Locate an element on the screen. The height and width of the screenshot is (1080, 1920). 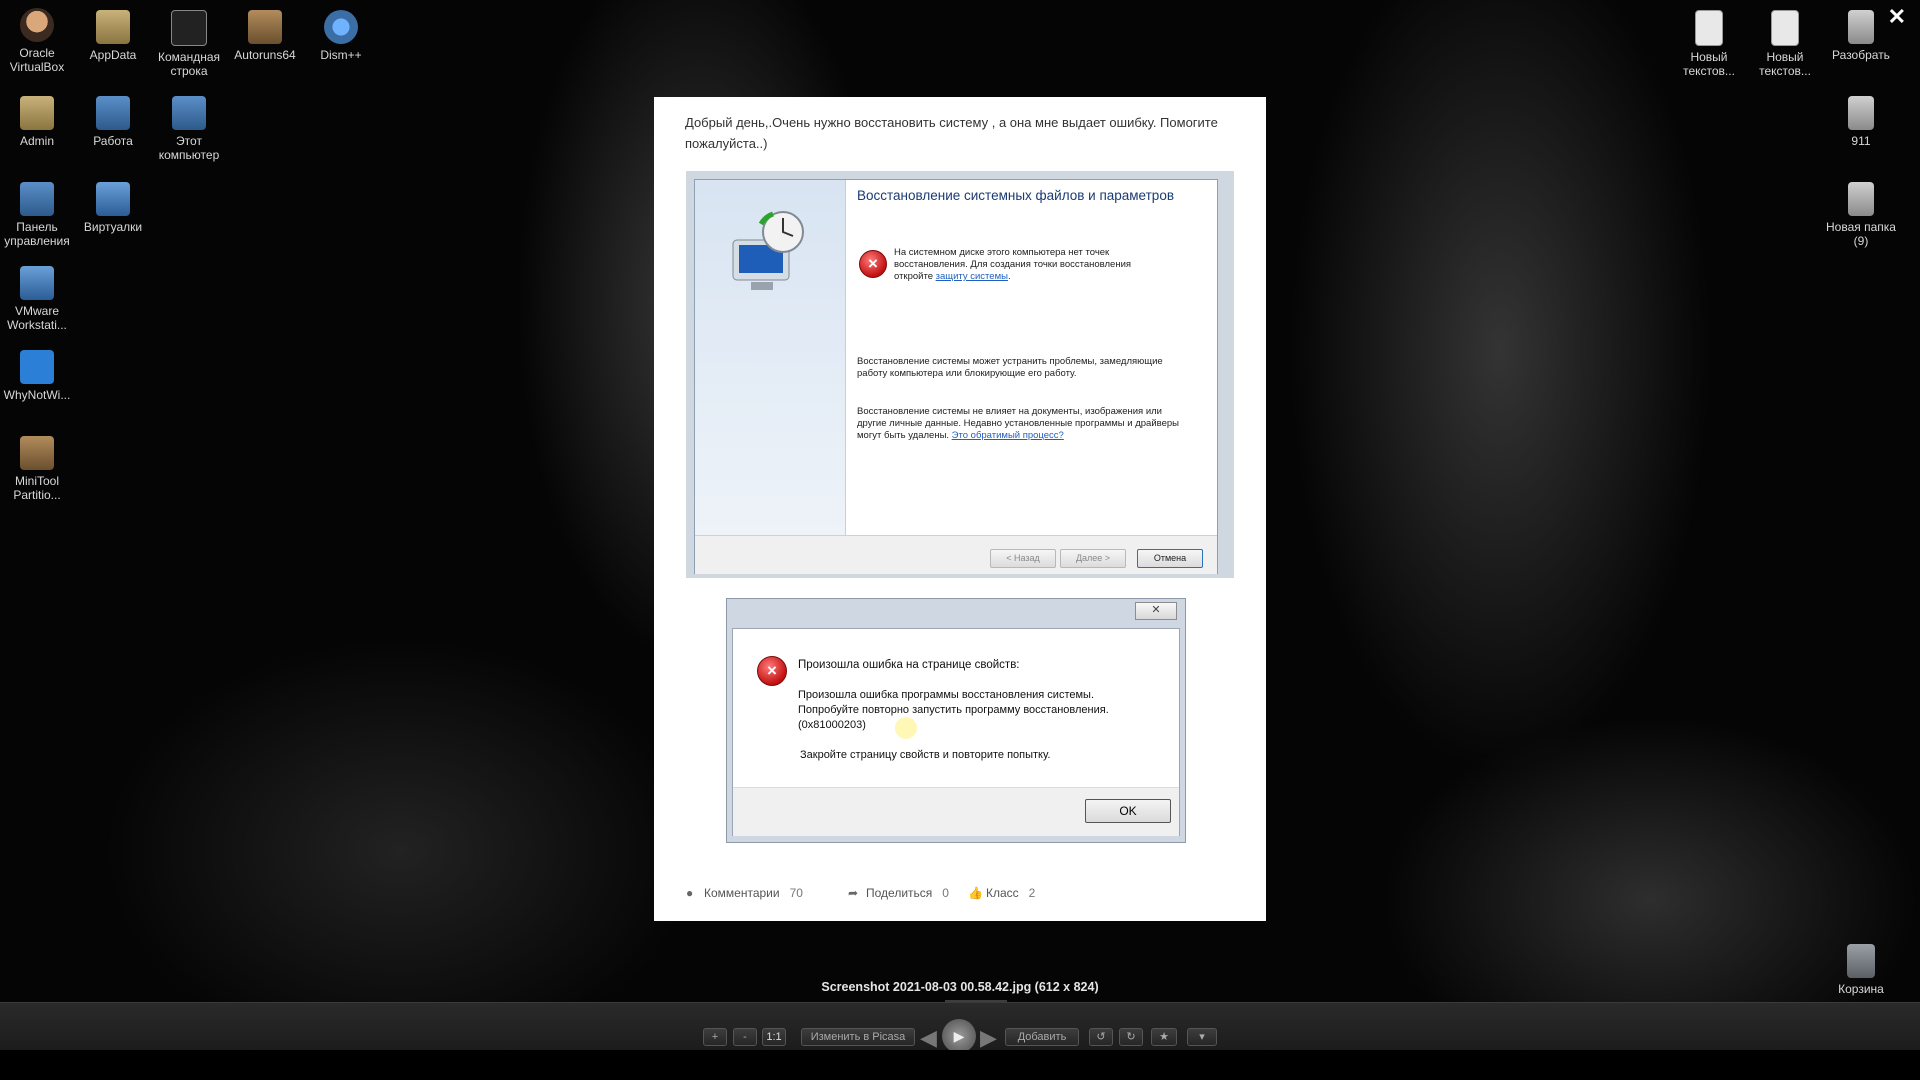
share-button: ➦ Поделиться 0 is located at coordinates (898, 893).